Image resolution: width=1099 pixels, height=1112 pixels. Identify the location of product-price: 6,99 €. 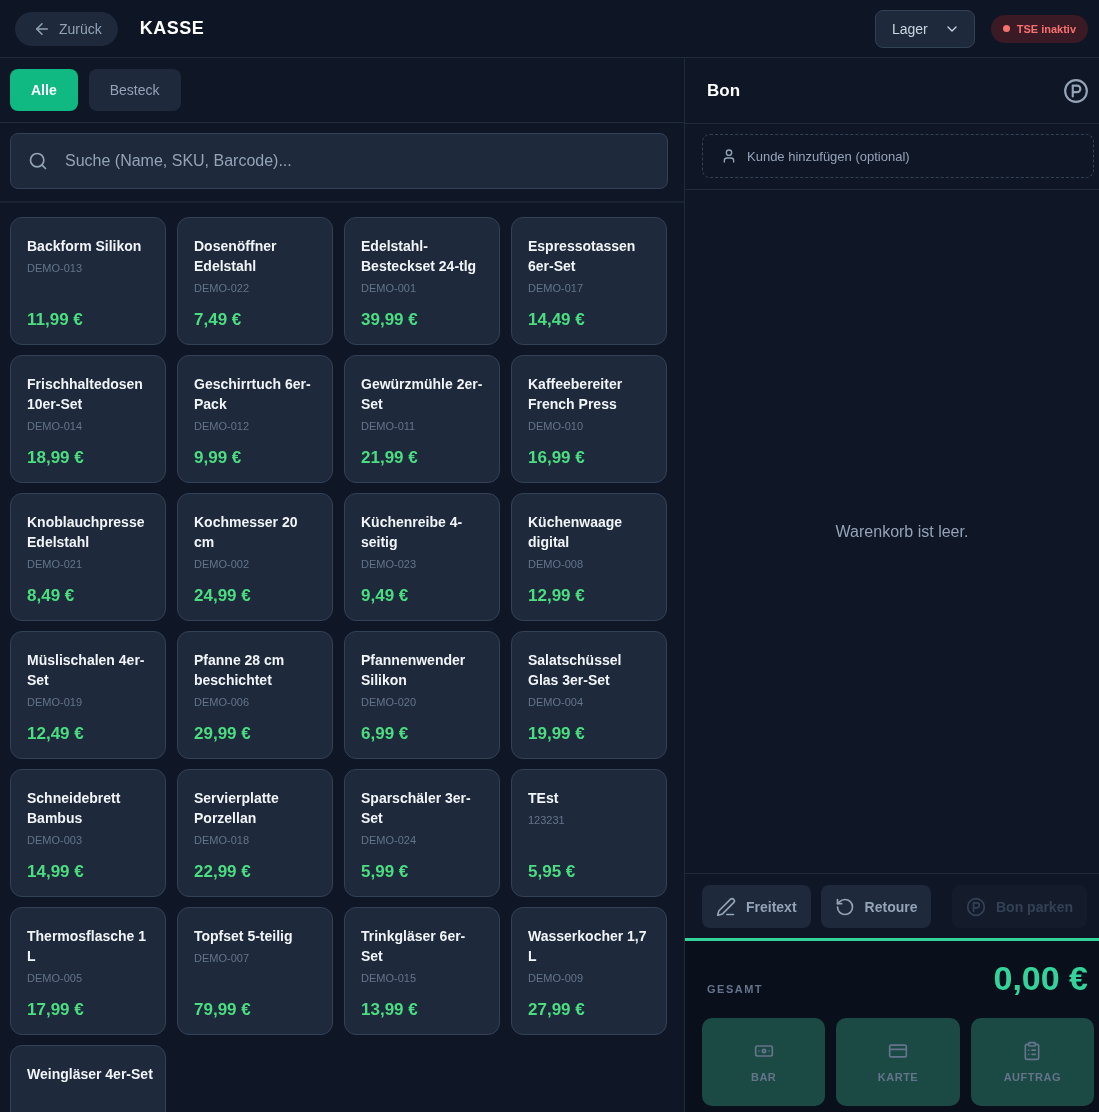
(385, 734).